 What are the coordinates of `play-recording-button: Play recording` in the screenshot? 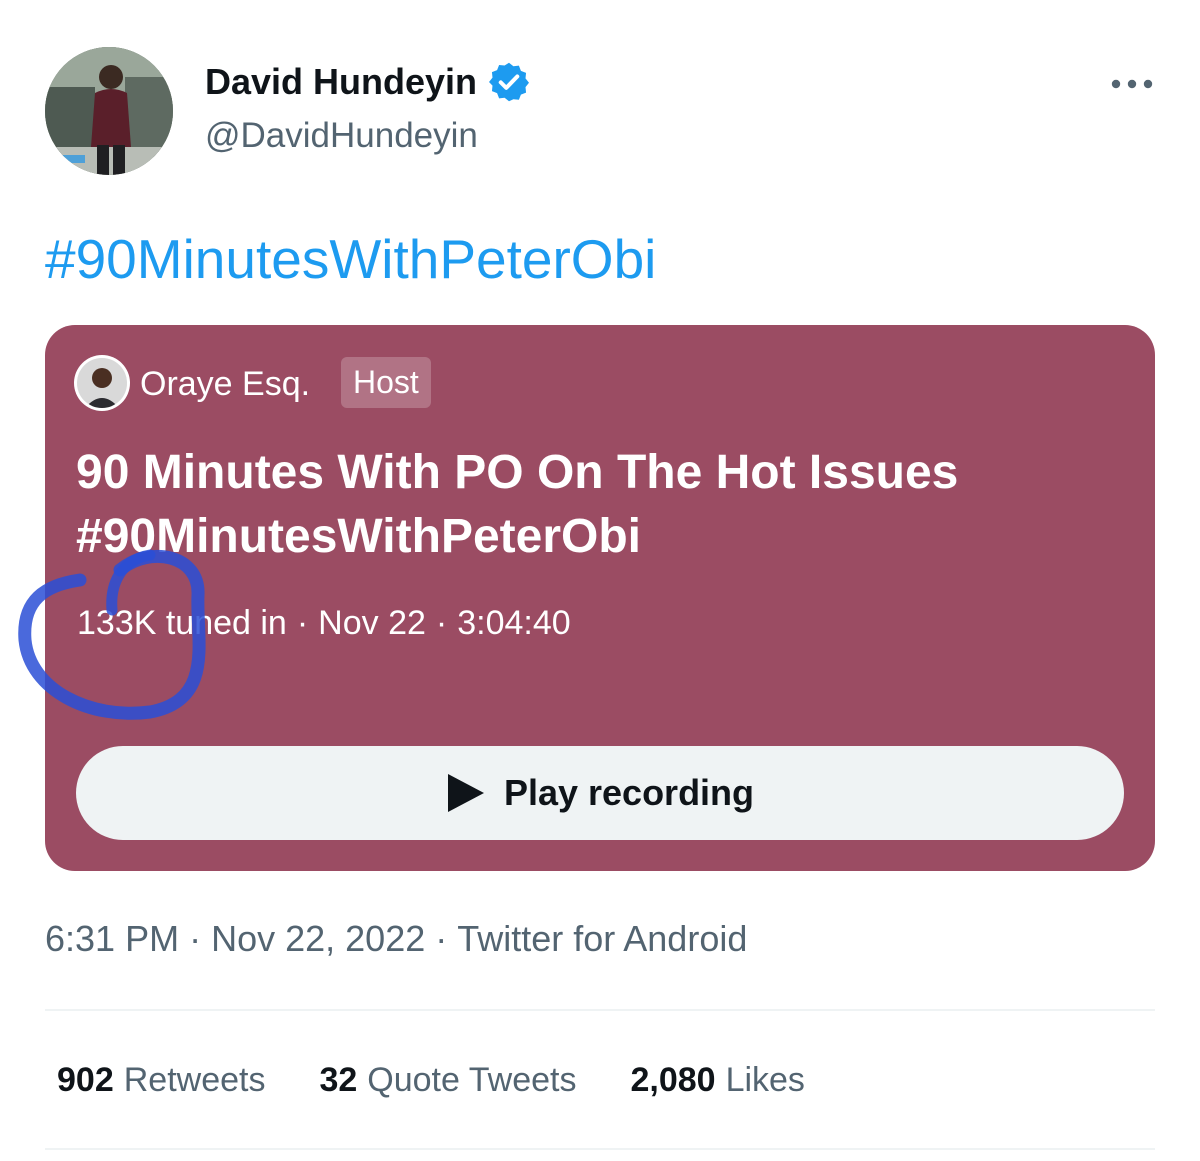 It's located at (600, 793).